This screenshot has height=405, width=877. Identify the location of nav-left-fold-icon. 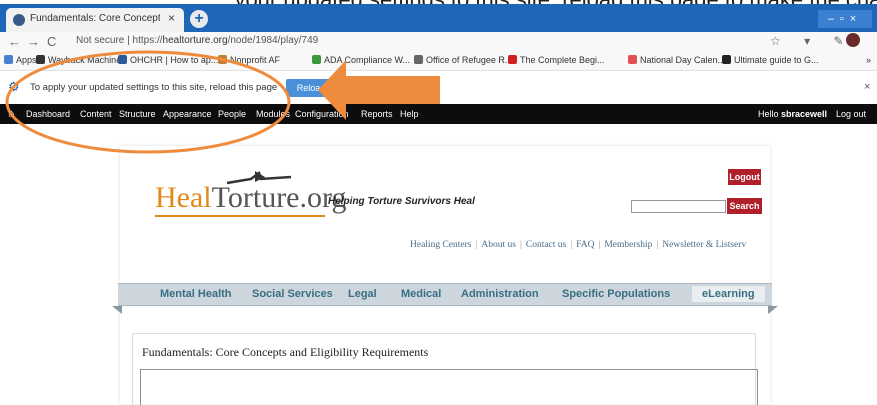
(117, 310).